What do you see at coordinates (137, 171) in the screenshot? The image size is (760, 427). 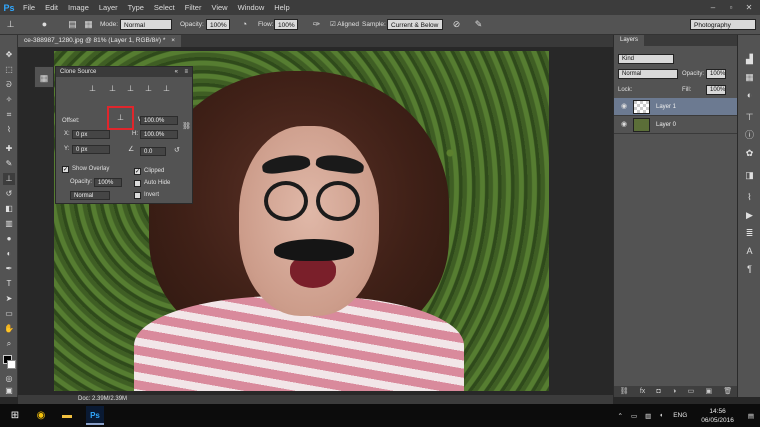 I see `clipped-checkbox: ✓` at bounding box center [137, 171].